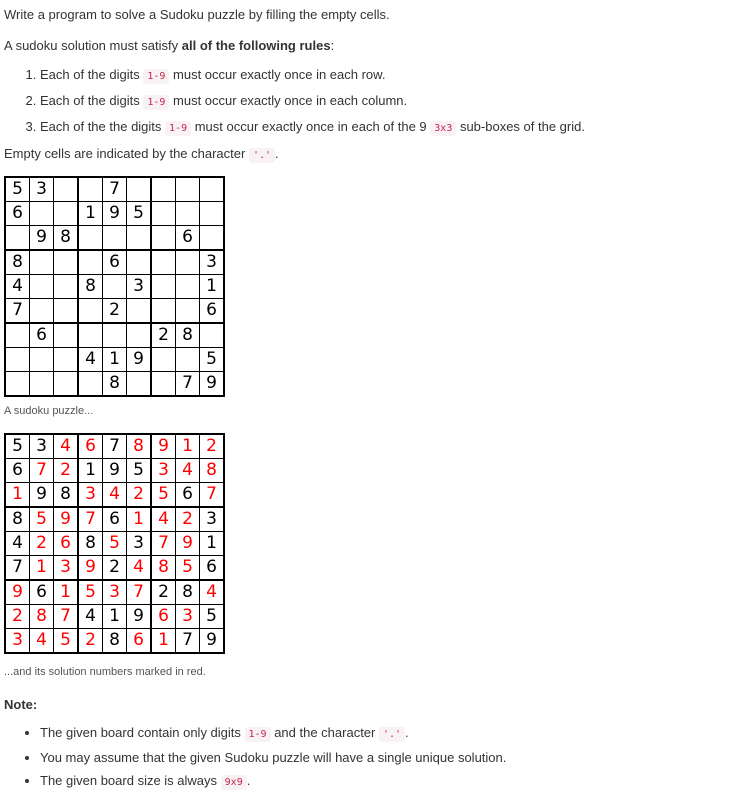 Image resolution: width=750 pixels, height=800 pixels. What do you see at coordinates (93, 45) in the screenshot?
I see `rules-intro-before: A sudoku solution must satisfy` at bounding box center [93, 45].